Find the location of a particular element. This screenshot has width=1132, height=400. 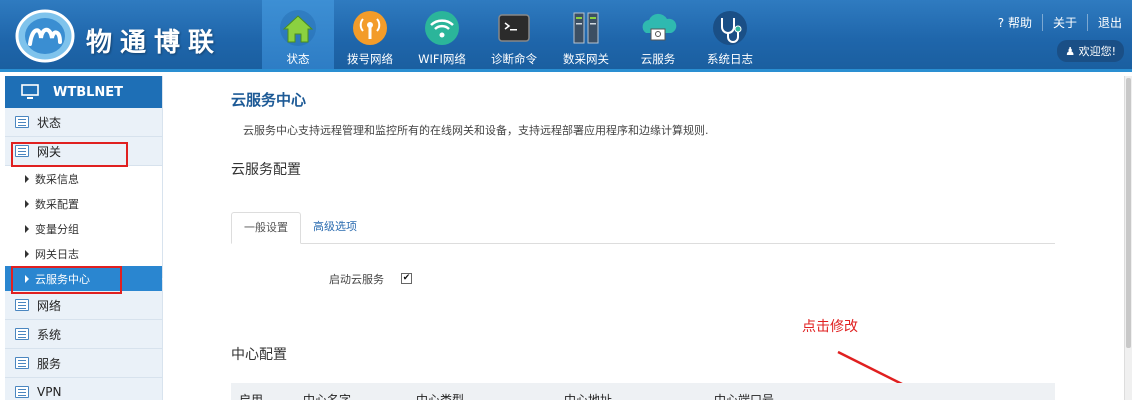

wifi-icon is located at coordinates (442, 28).